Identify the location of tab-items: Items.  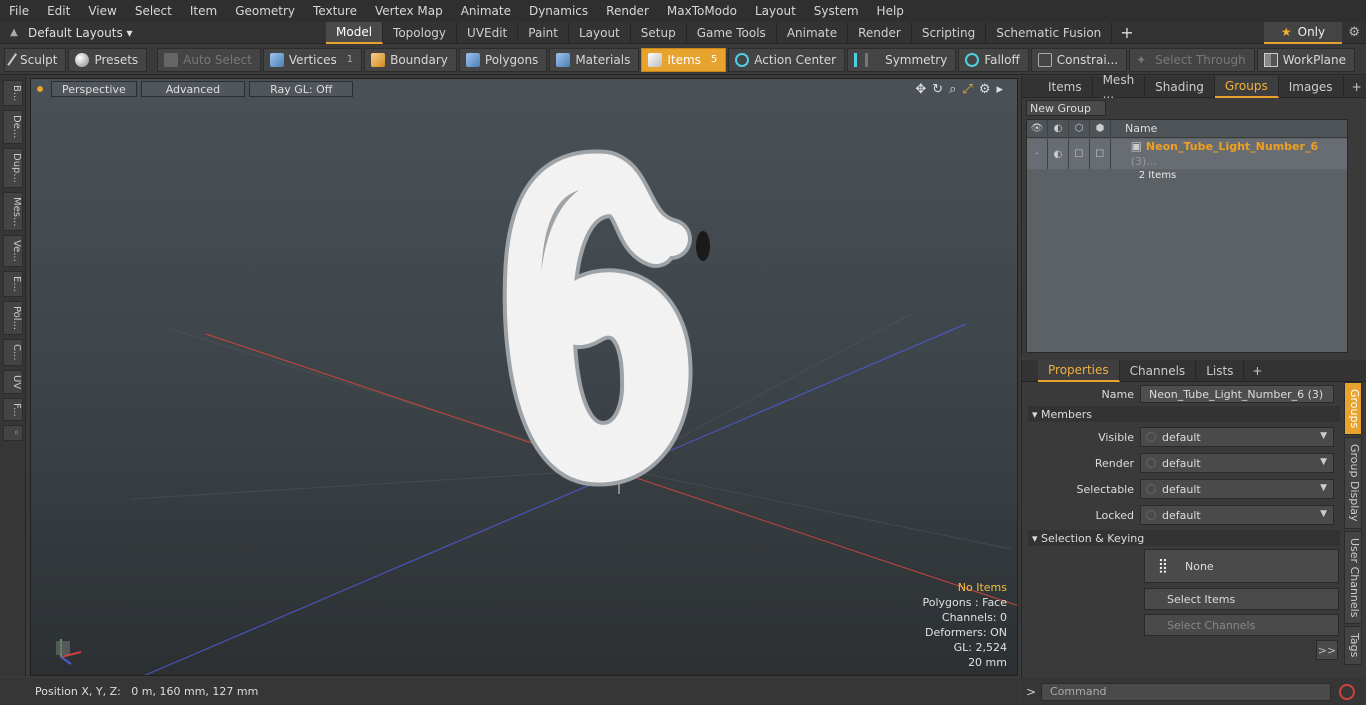
(1065, 86).